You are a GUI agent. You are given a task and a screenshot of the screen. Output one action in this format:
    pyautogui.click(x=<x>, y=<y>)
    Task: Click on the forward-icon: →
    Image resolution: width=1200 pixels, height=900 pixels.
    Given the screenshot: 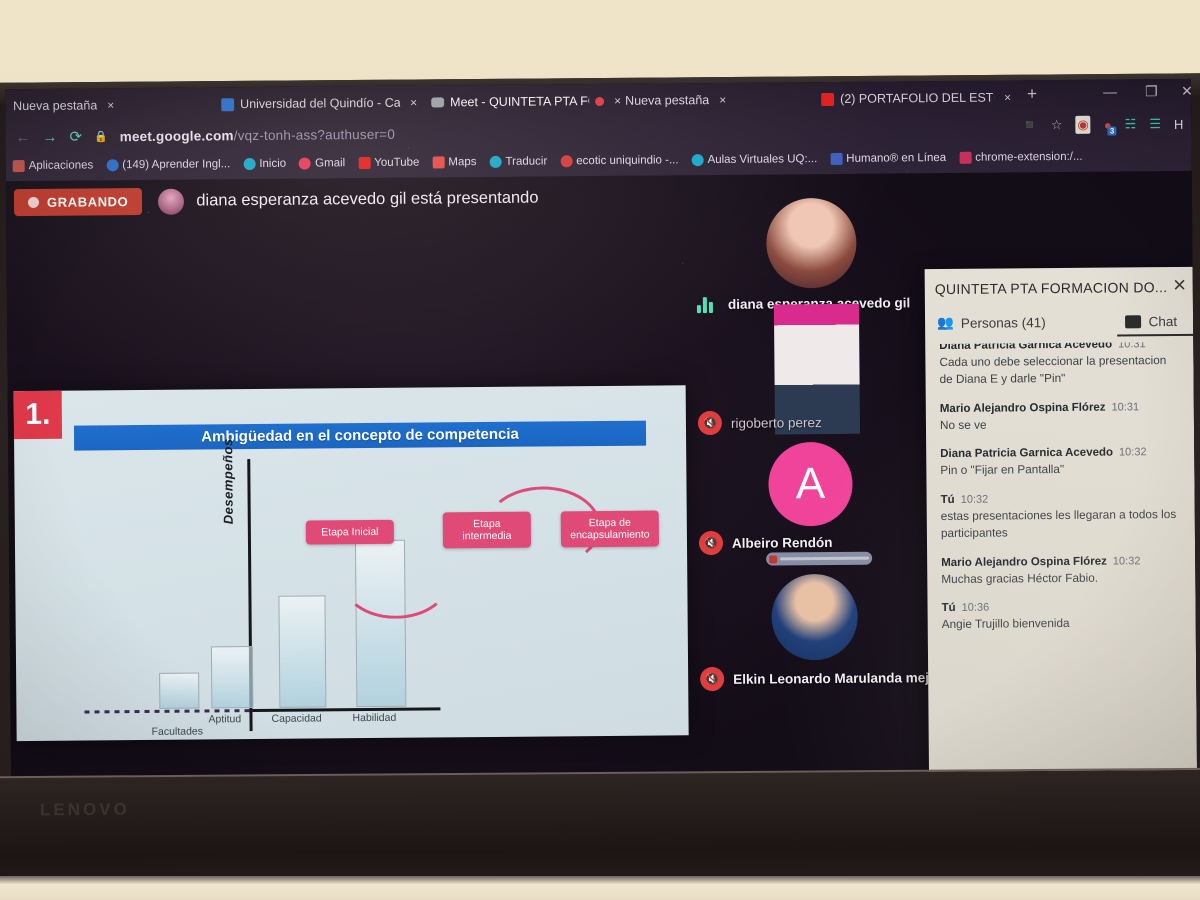 What is the action you would take?
    pyautogui.click(x=49, y=136)
    